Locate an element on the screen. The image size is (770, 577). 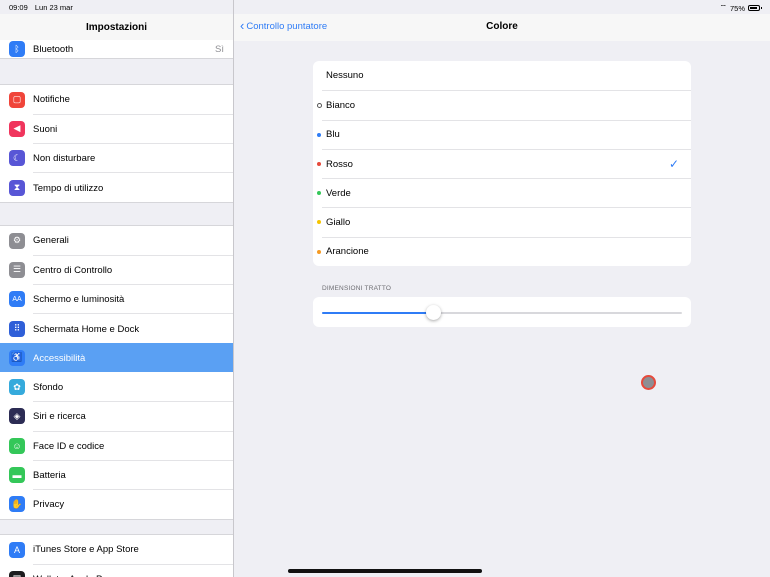
color-option-content: Bianco is located at coordinates (506, 104).